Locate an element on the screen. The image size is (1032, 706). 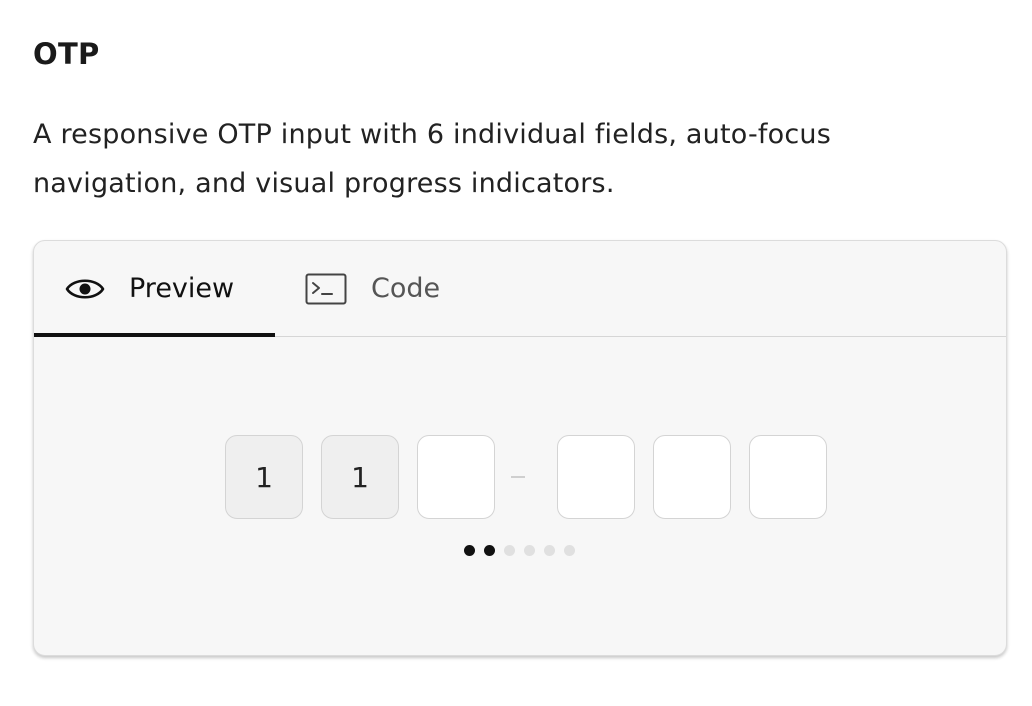
progress-indicator is located at coordinates (519, 550).